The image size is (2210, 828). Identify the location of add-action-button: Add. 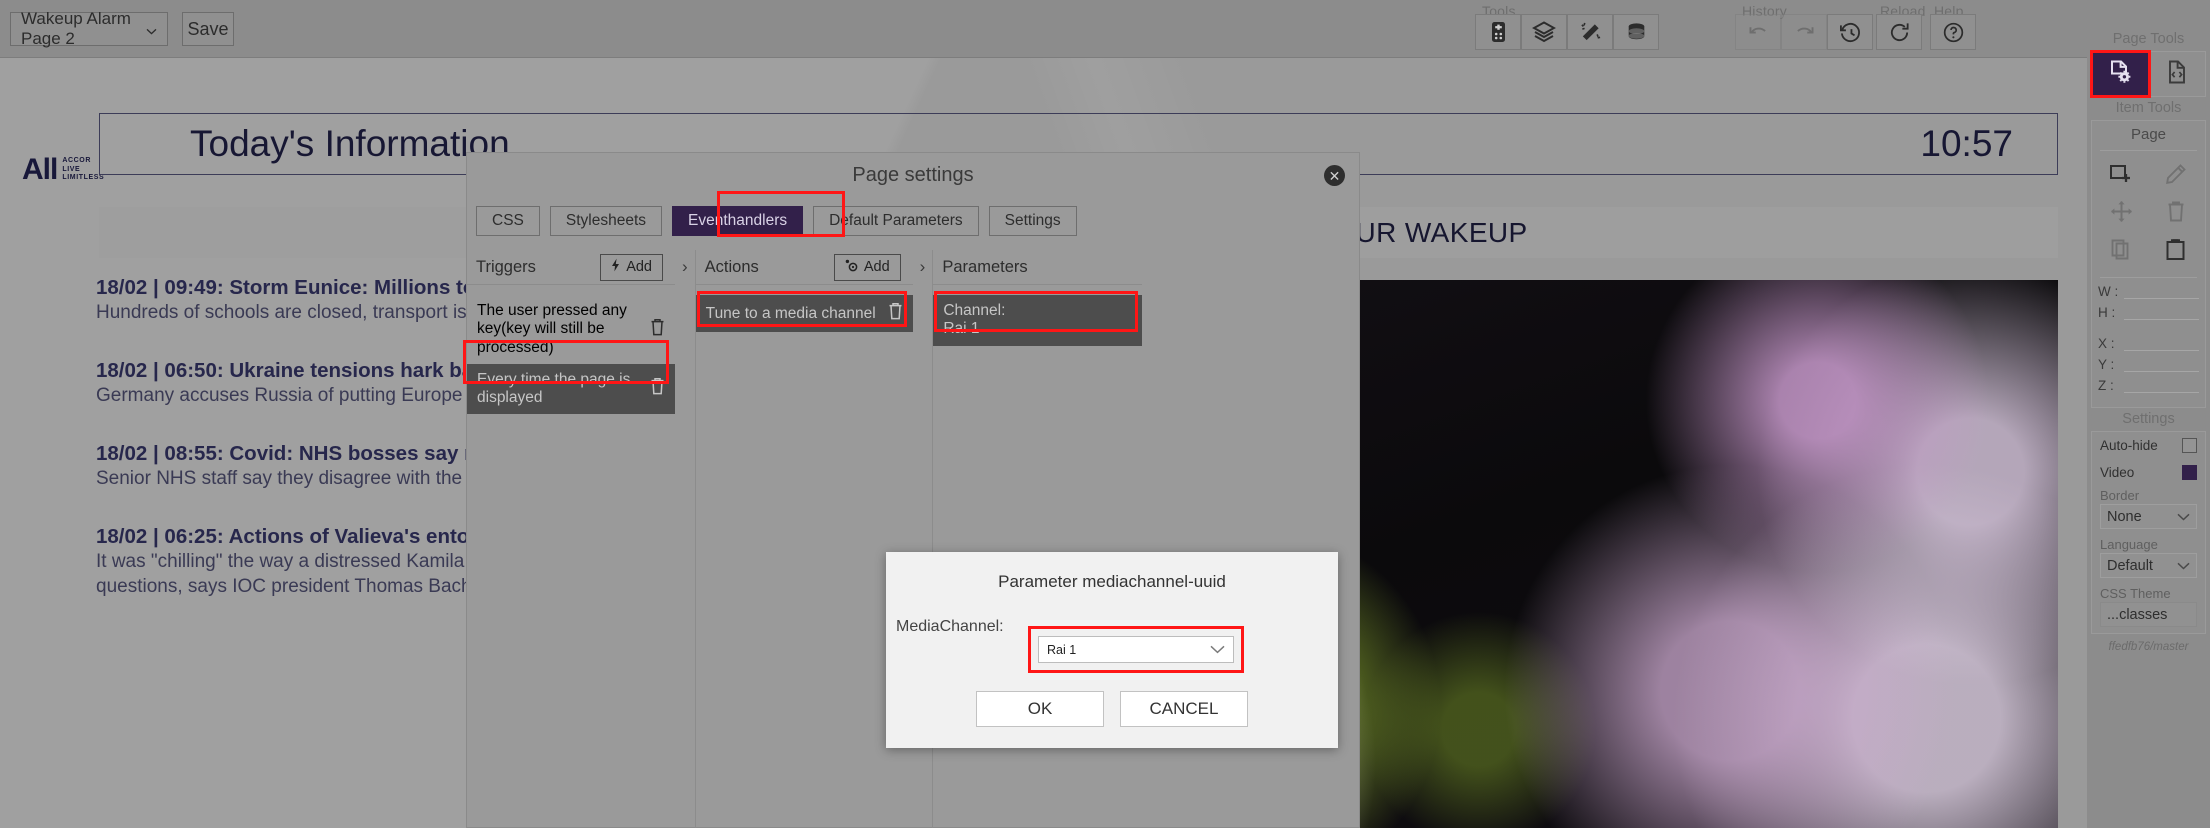
(867, 267).